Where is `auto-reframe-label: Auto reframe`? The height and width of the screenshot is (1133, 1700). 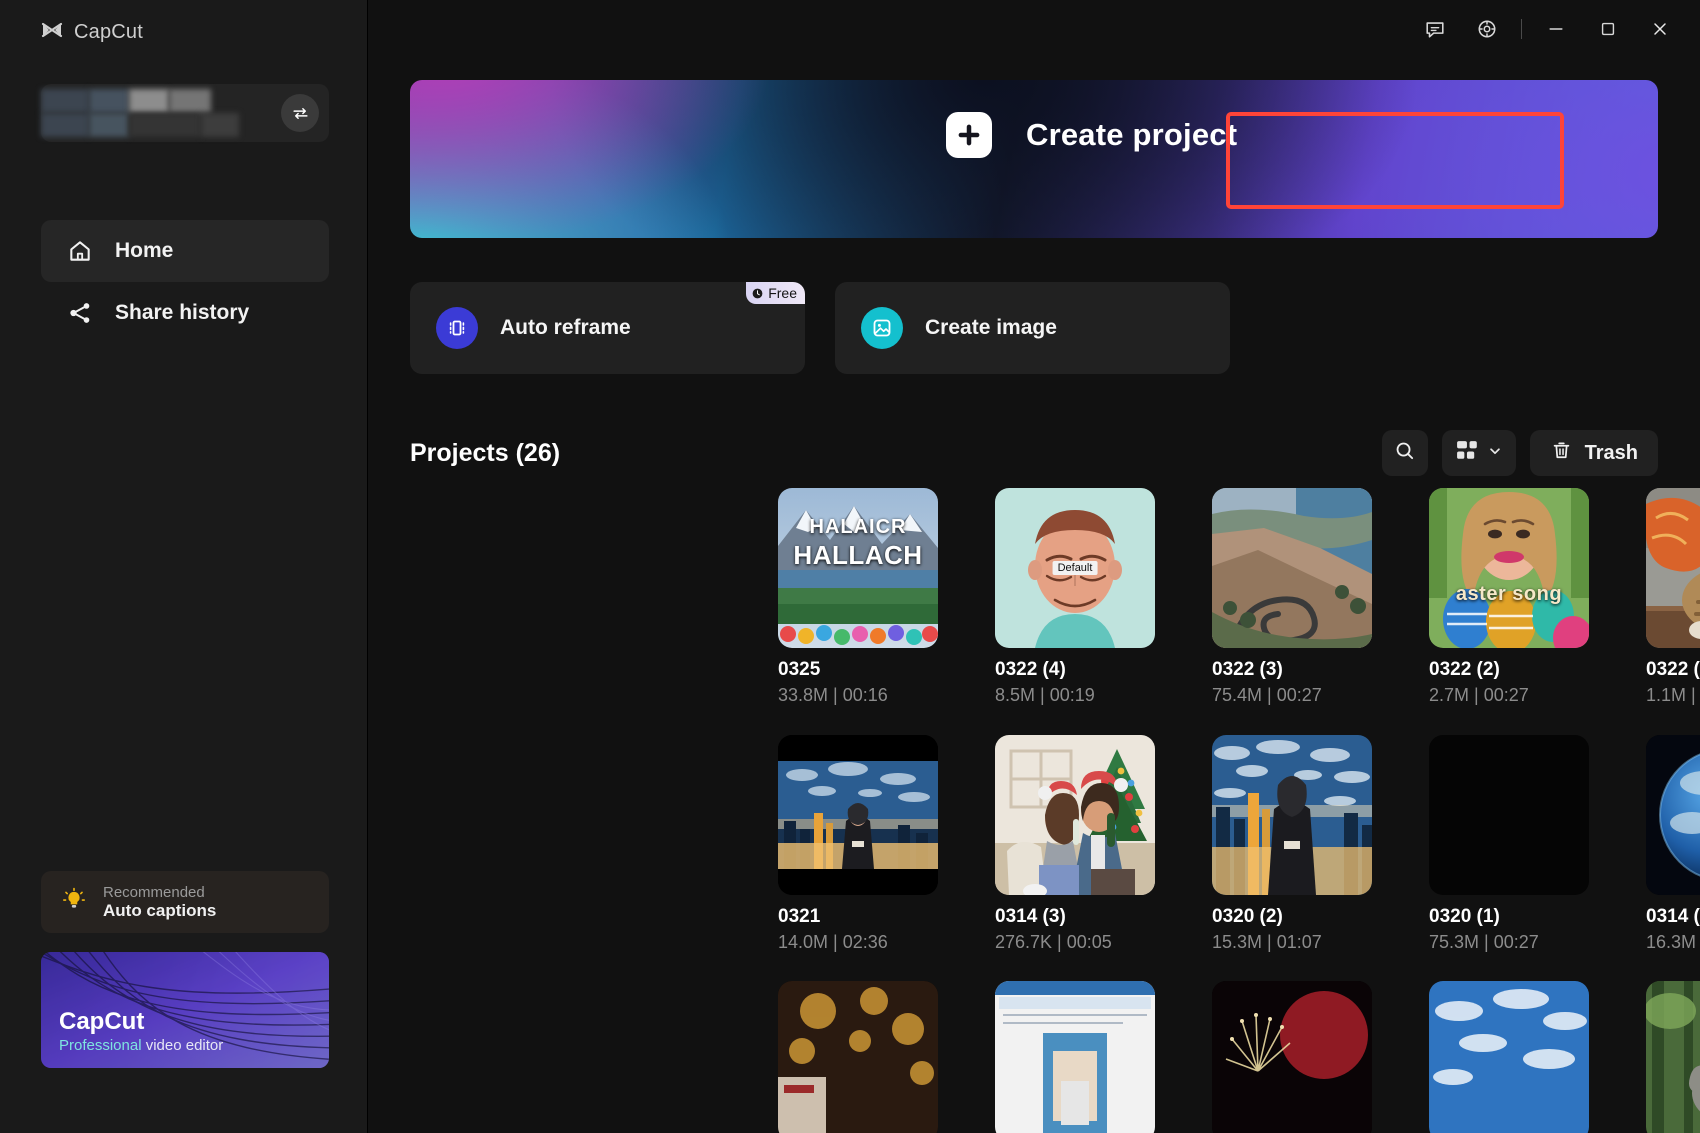 auto-reframe-label: Auto reframe is located at coordinates (565, 327).